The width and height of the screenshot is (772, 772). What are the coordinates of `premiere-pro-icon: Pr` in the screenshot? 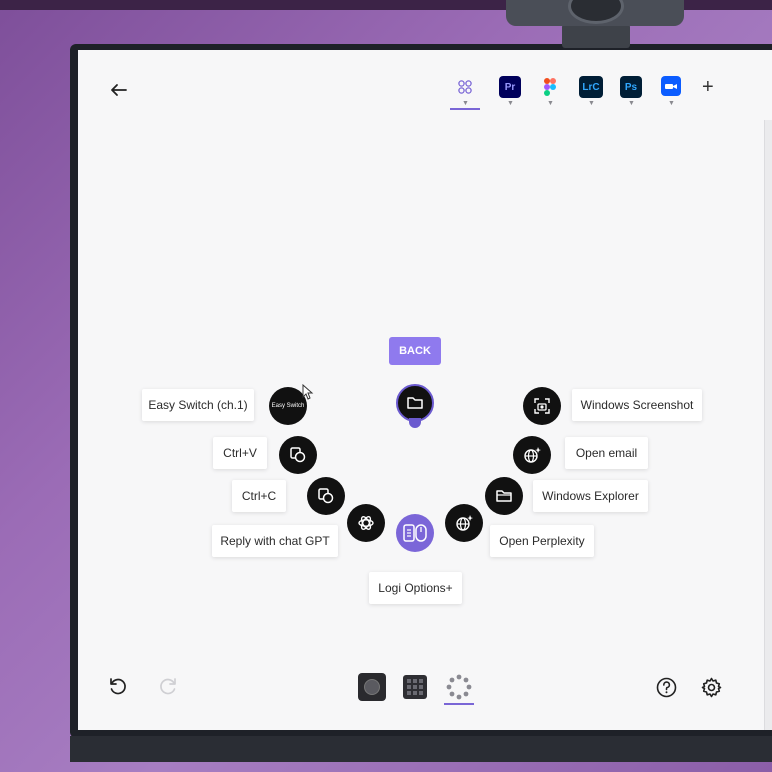 It's located at (510, 87).